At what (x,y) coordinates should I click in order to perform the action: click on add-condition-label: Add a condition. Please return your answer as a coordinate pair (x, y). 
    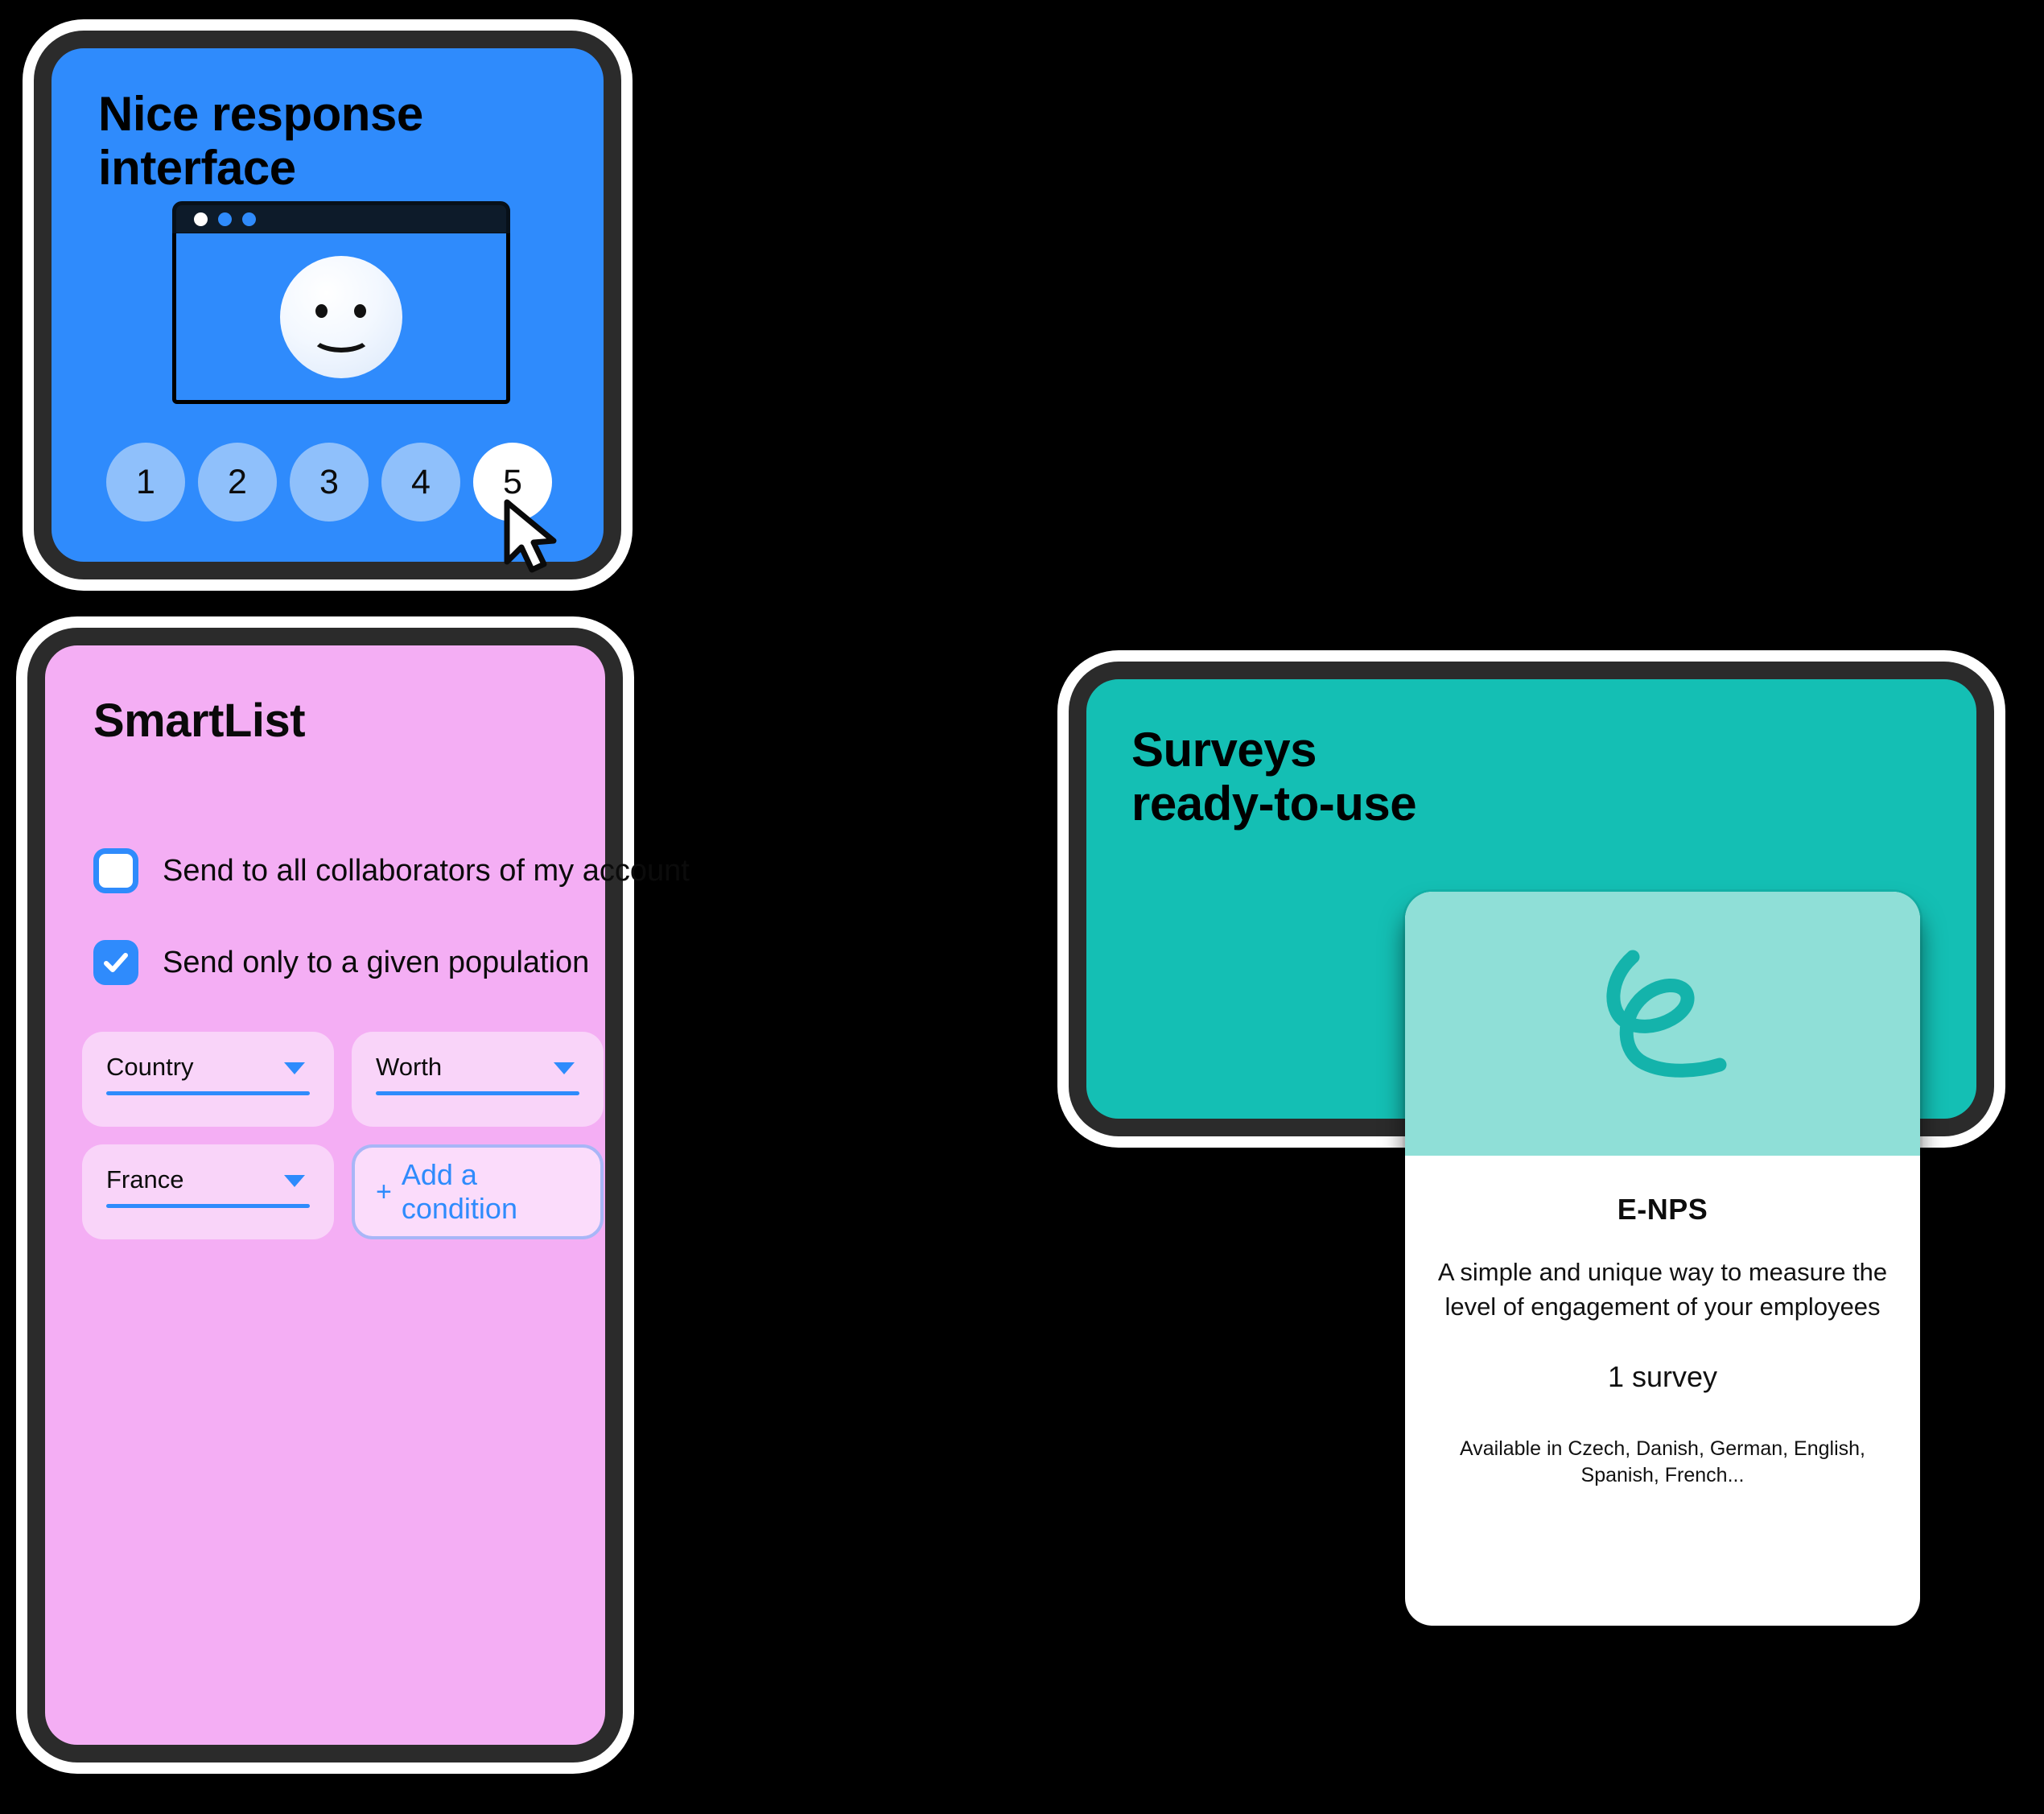
    Looking at the image, I should click on (459, 1191).